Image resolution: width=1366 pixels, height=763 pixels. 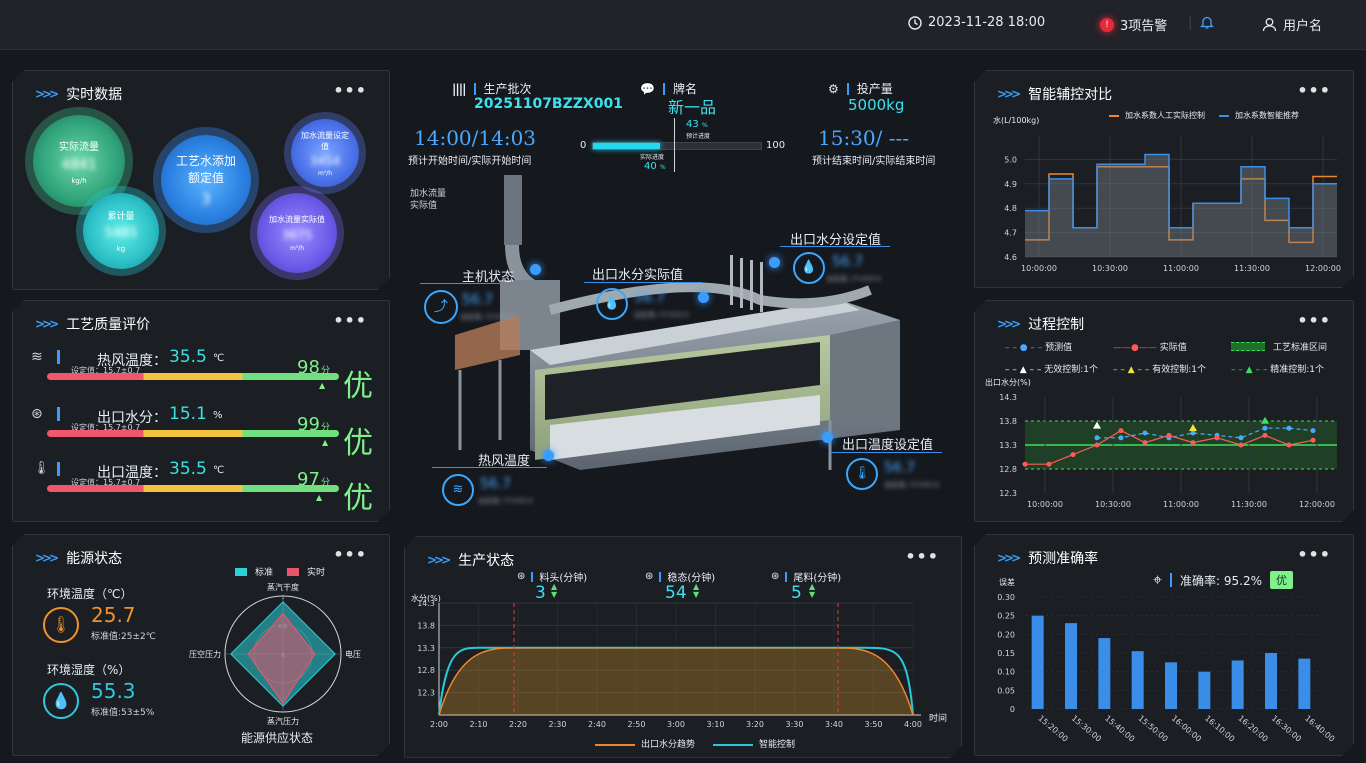 I want to click on output-value: 5000kg, so click(x=876, y=105).